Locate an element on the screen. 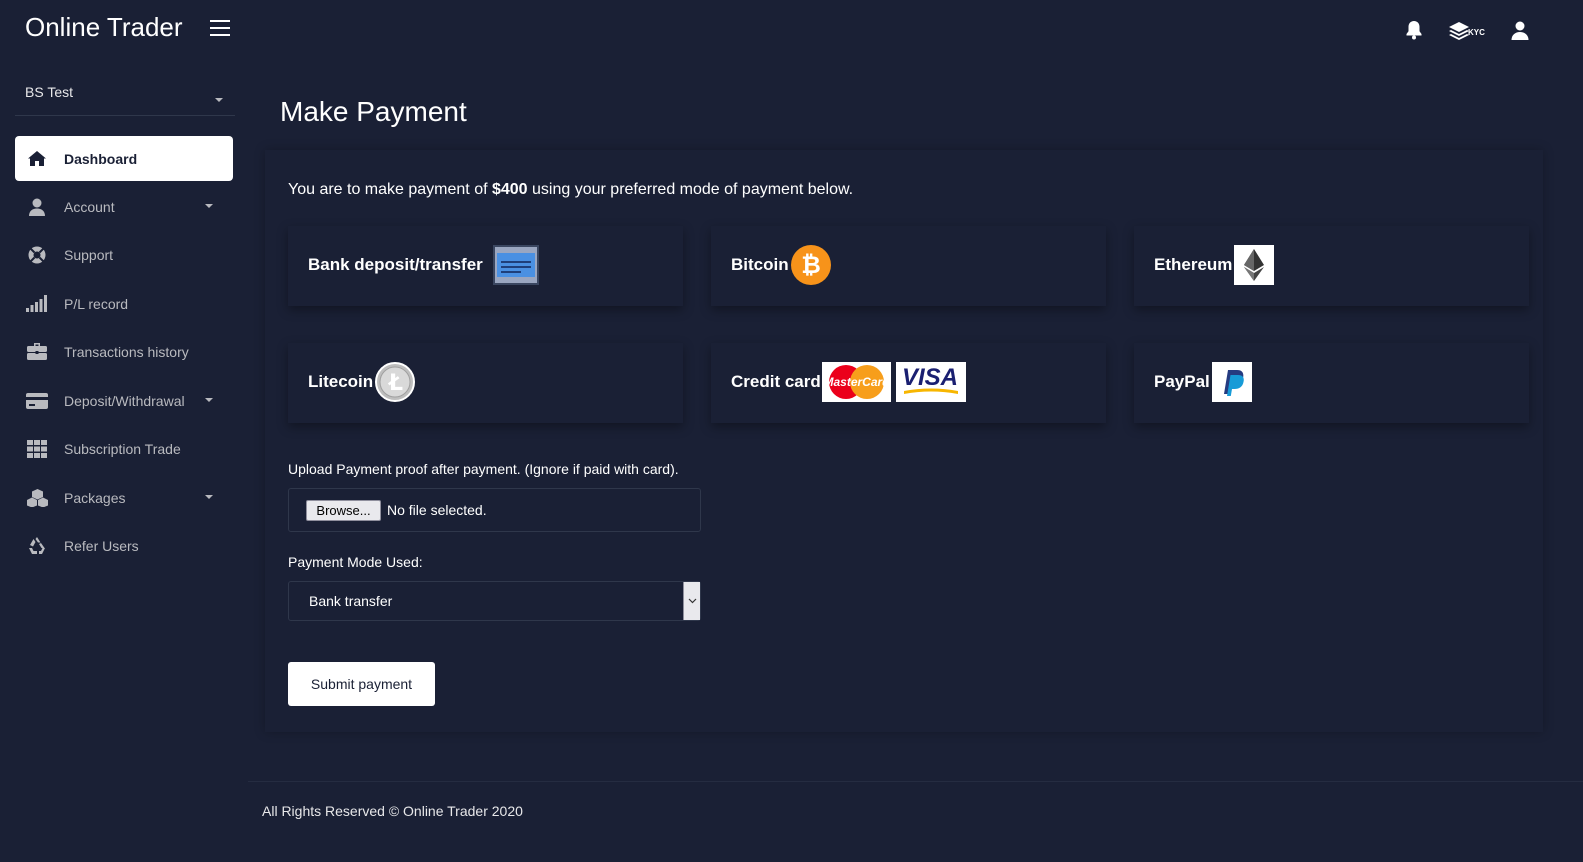 The height and width of the screenshot is (862, 1583). credit-card-icon is located at coordinates (37, 401).